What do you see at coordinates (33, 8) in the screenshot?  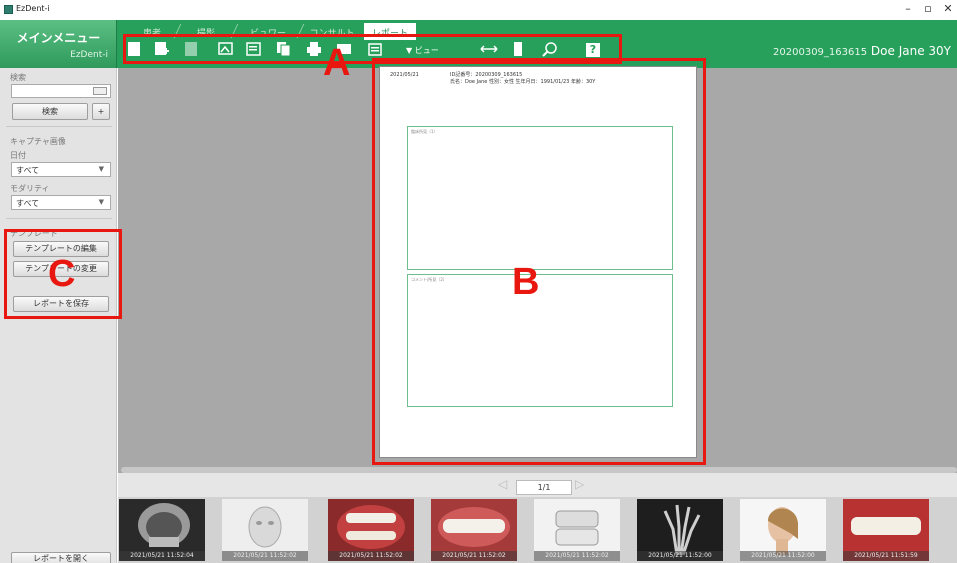 I see `window-title: EzDent-i` at bounding box center [33, 8].